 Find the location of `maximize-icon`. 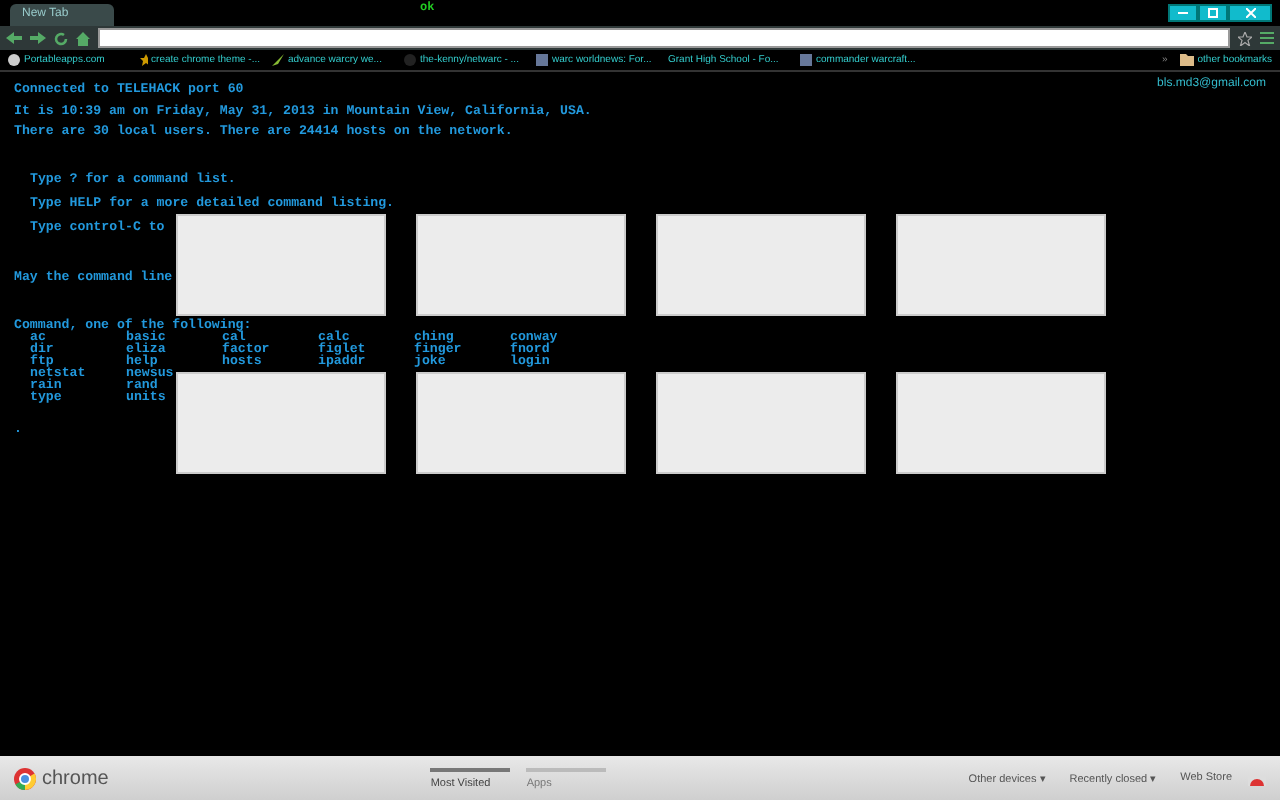

maximize-icon is located at coordinates (1213, 13).